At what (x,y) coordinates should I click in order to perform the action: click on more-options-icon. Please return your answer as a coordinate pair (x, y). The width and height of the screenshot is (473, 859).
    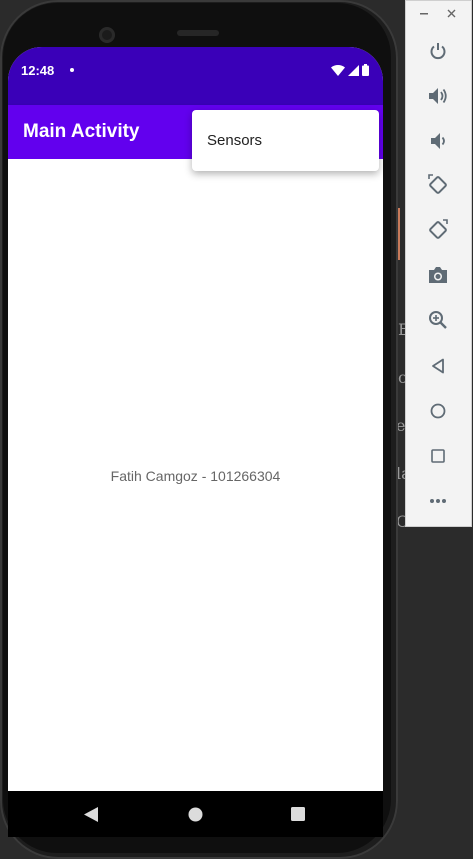
    Looking at the image, I should click on (438, 501).